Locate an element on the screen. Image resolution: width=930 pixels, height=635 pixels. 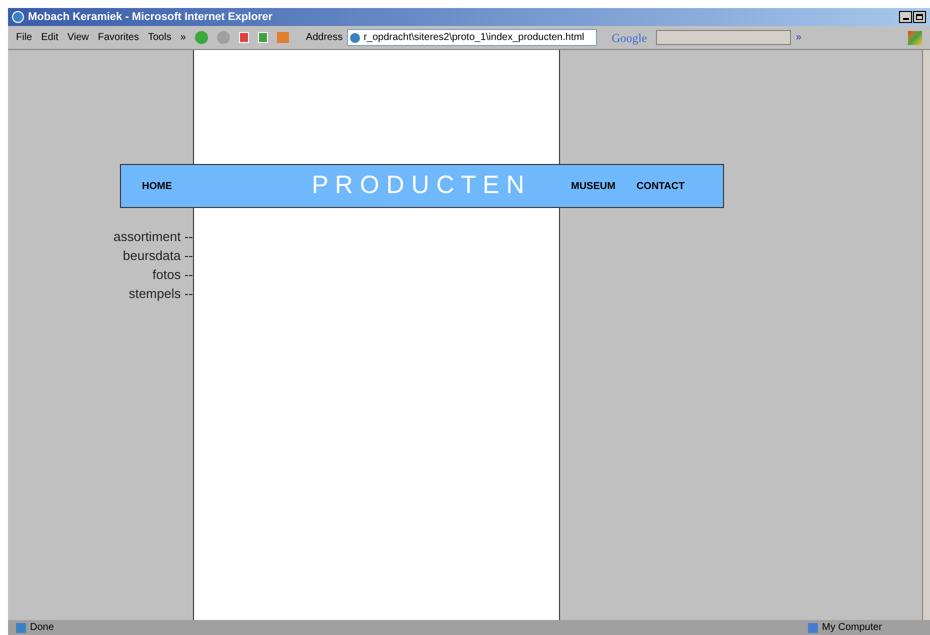
sidebar-link: fotos -- is located at coordinates (172, 275).